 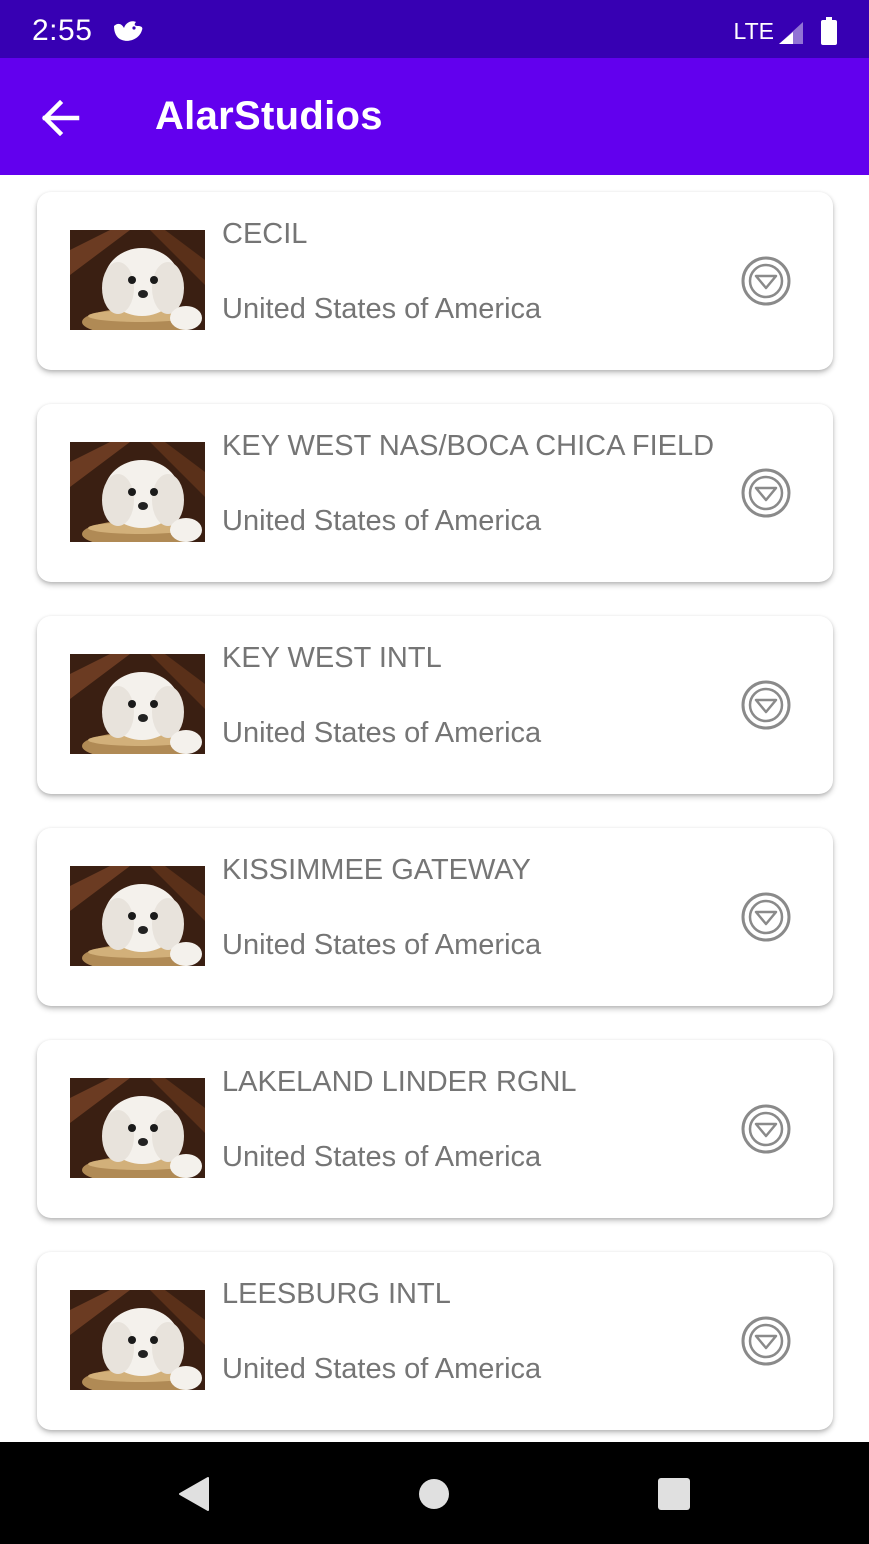 I want to click on signal-strength-icon, so click(x=791, y=33).